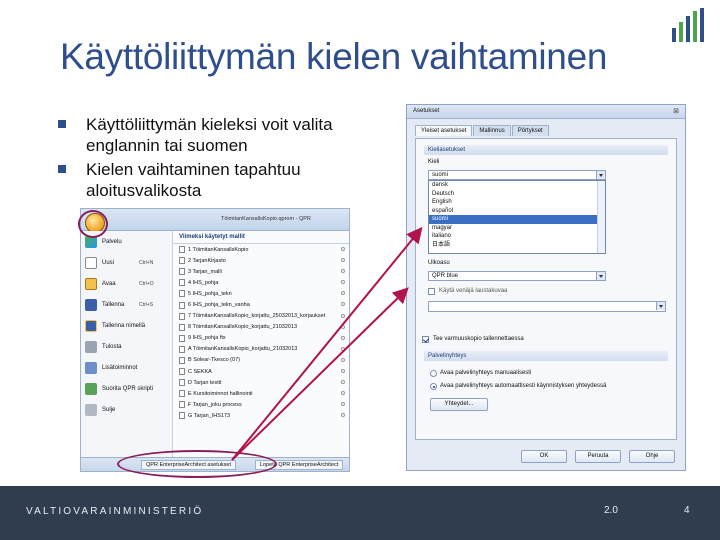  Describe the element at coordinates (261, 249) in the screenshot. I see `recent-item: 1 TöimitanKansallsKopio` at that location.